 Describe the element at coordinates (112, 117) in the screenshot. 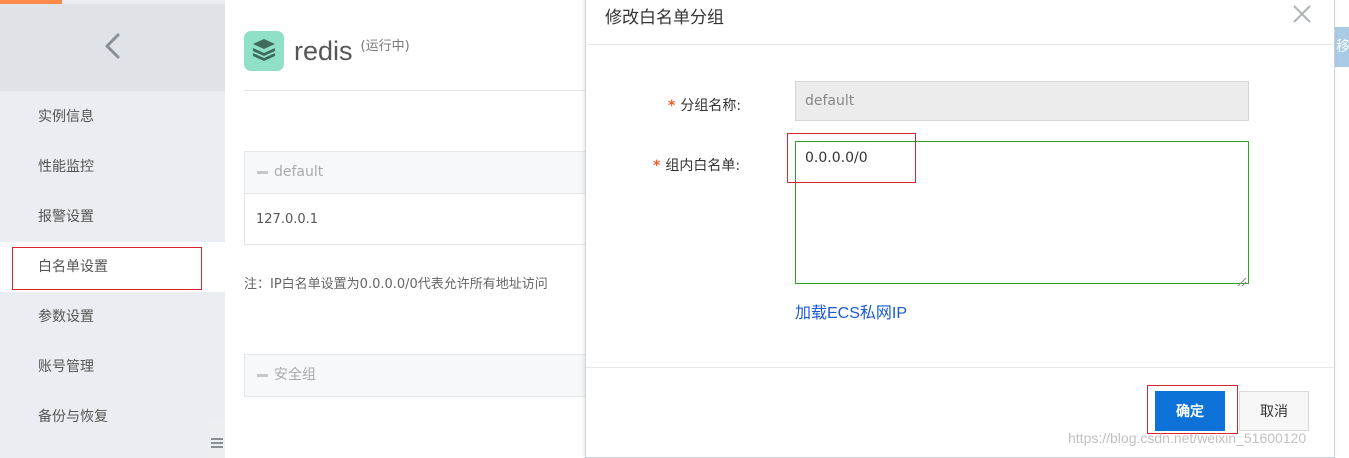

I see `sidebar-item-instance-info: 实例信息` at that location.